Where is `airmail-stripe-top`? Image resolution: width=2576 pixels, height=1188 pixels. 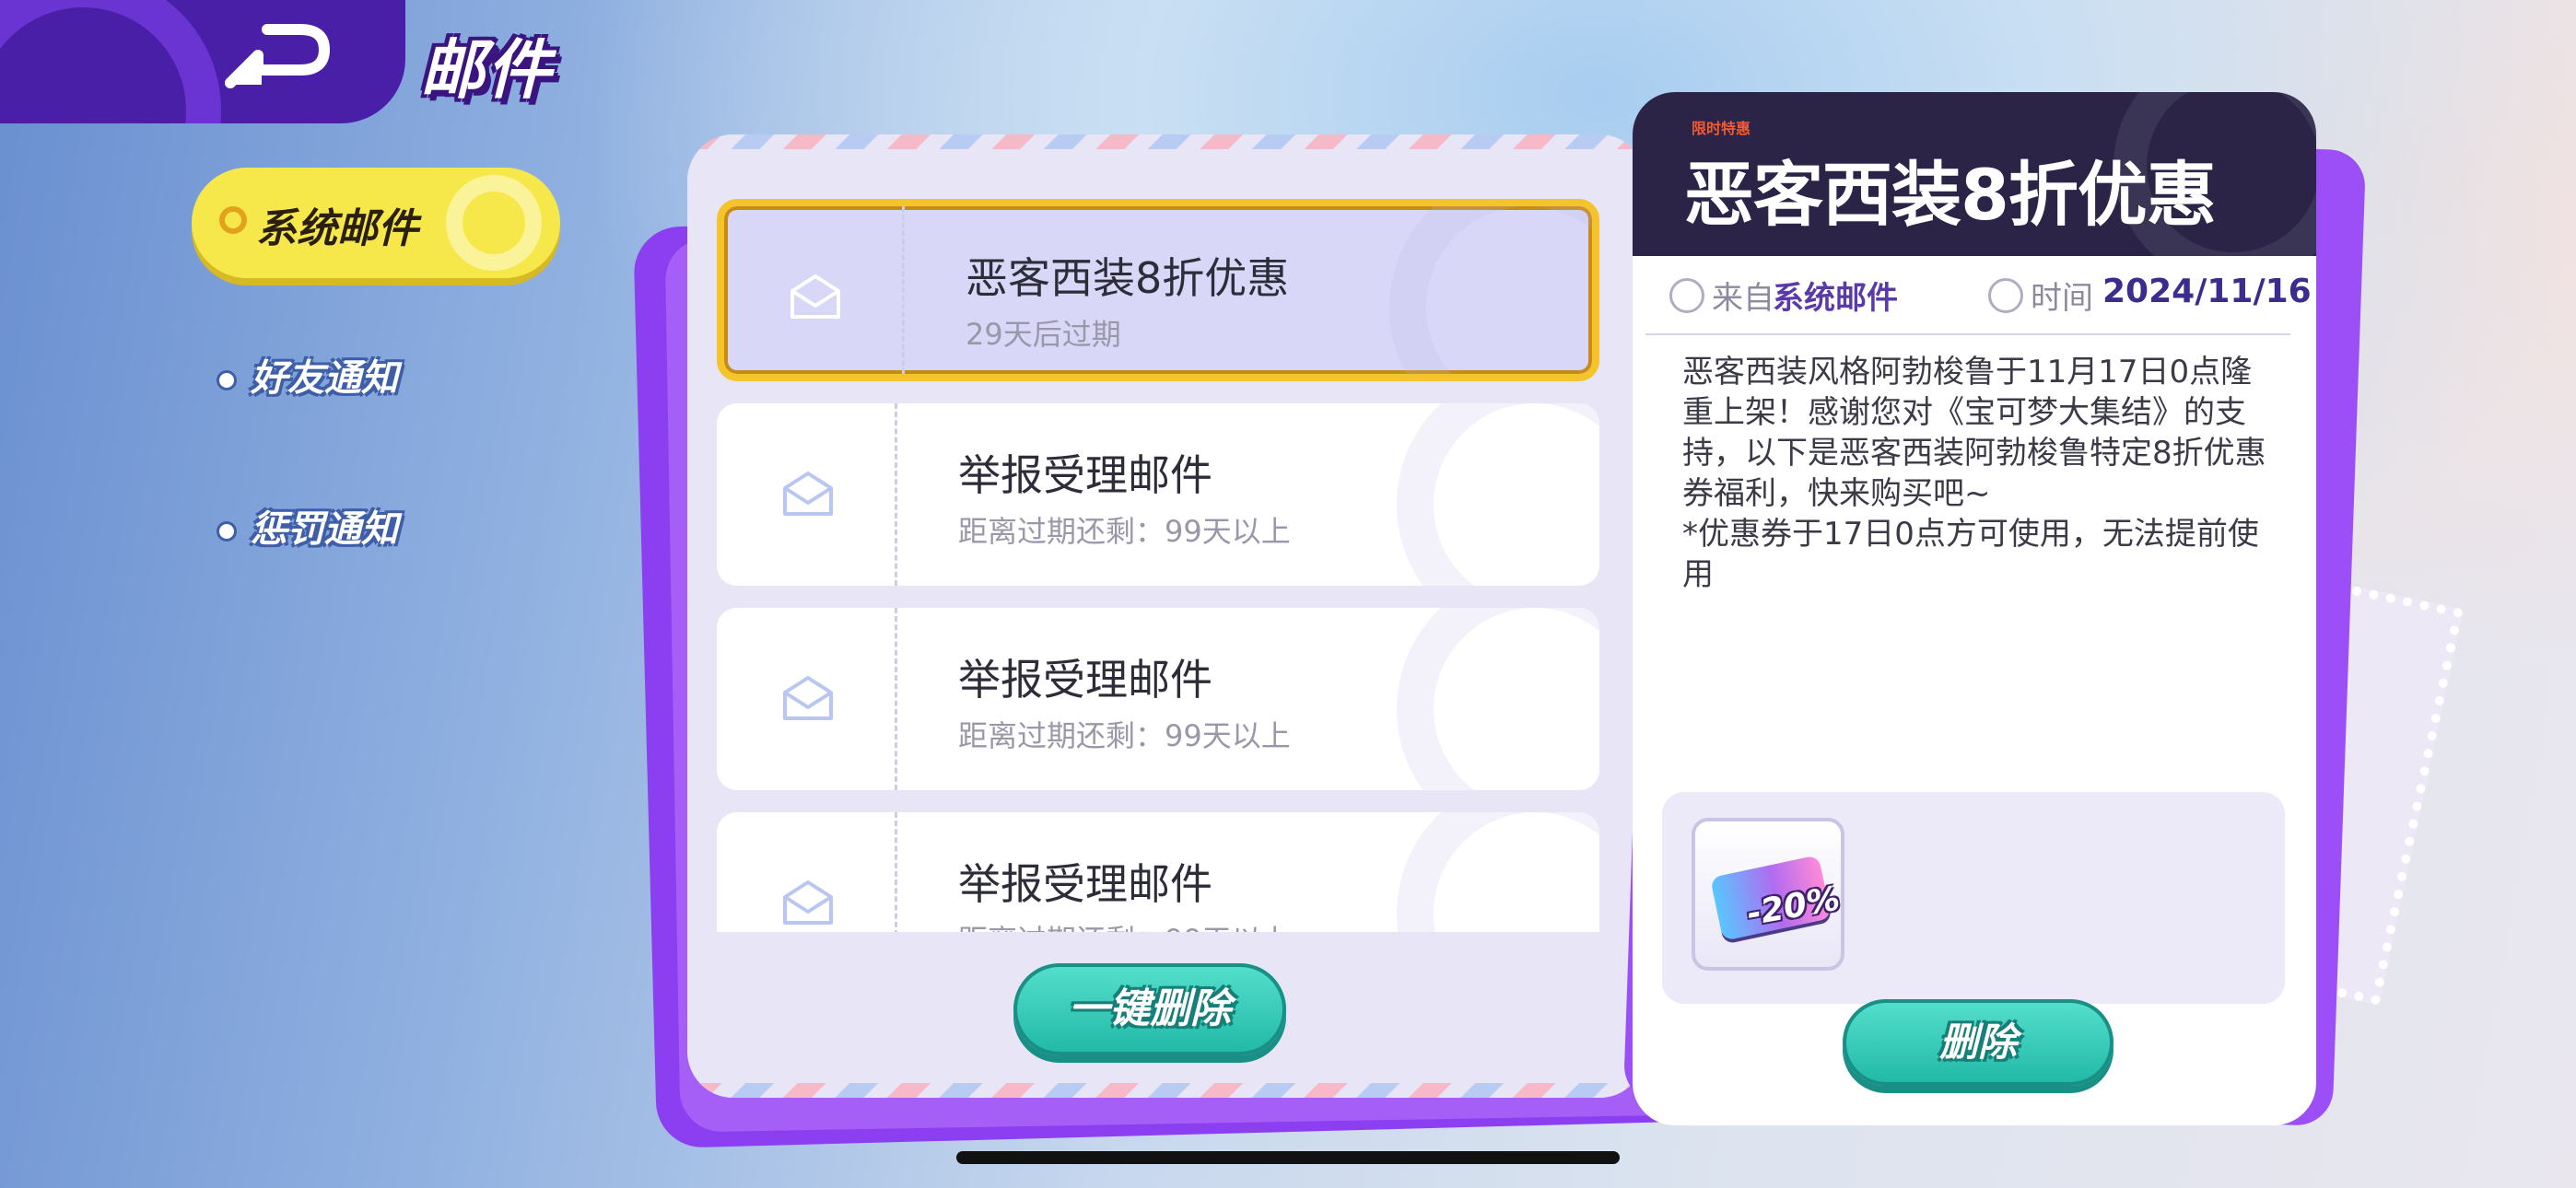
airmail-stripe-top is located at coordinates (1166, 141).